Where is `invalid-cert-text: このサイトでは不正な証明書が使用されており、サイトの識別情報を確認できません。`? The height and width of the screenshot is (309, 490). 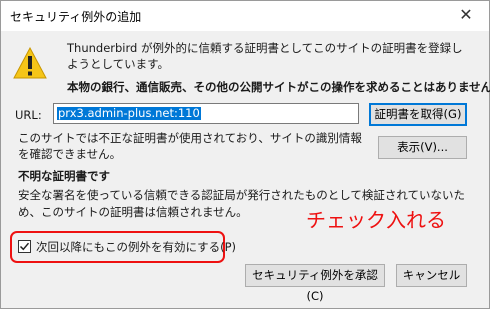
invalid-cert-text: このサイトでは不正な証明書が使用されており、サイトの識別情報を確認できません。 is located at coordinates (190, 146).